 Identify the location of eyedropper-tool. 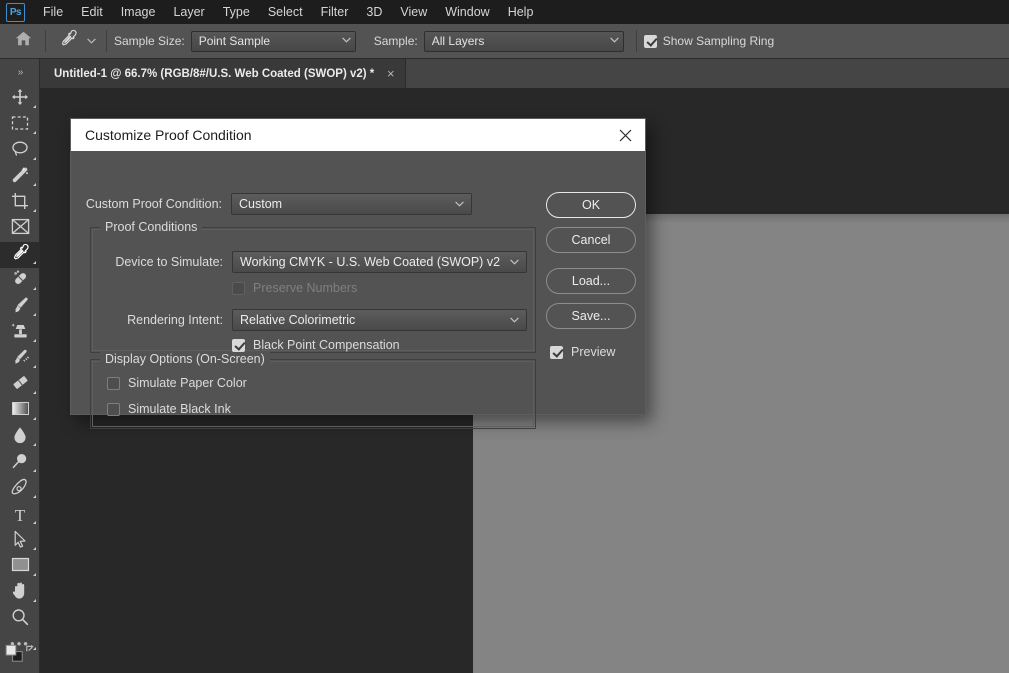
(20, 255).